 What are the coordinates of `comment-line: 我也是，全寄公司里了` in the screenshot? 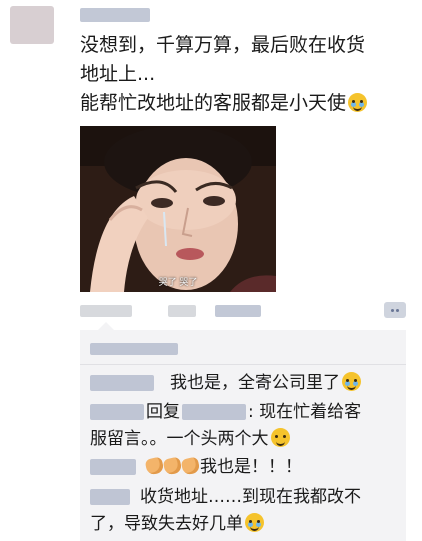 It's located at (245, 383).